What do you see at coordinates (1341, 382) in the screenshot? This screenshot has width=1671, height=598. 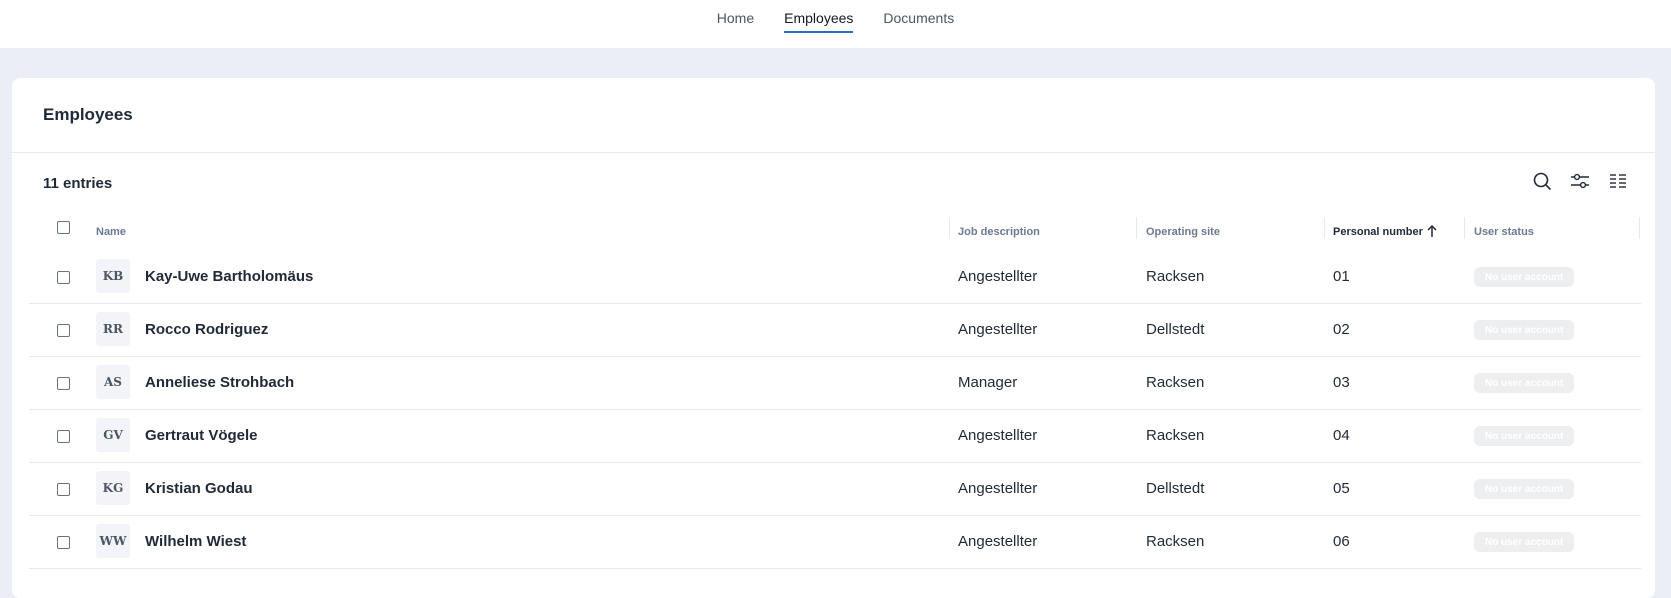 I see `personal-number: 03` at bounding box center [1341, 382].